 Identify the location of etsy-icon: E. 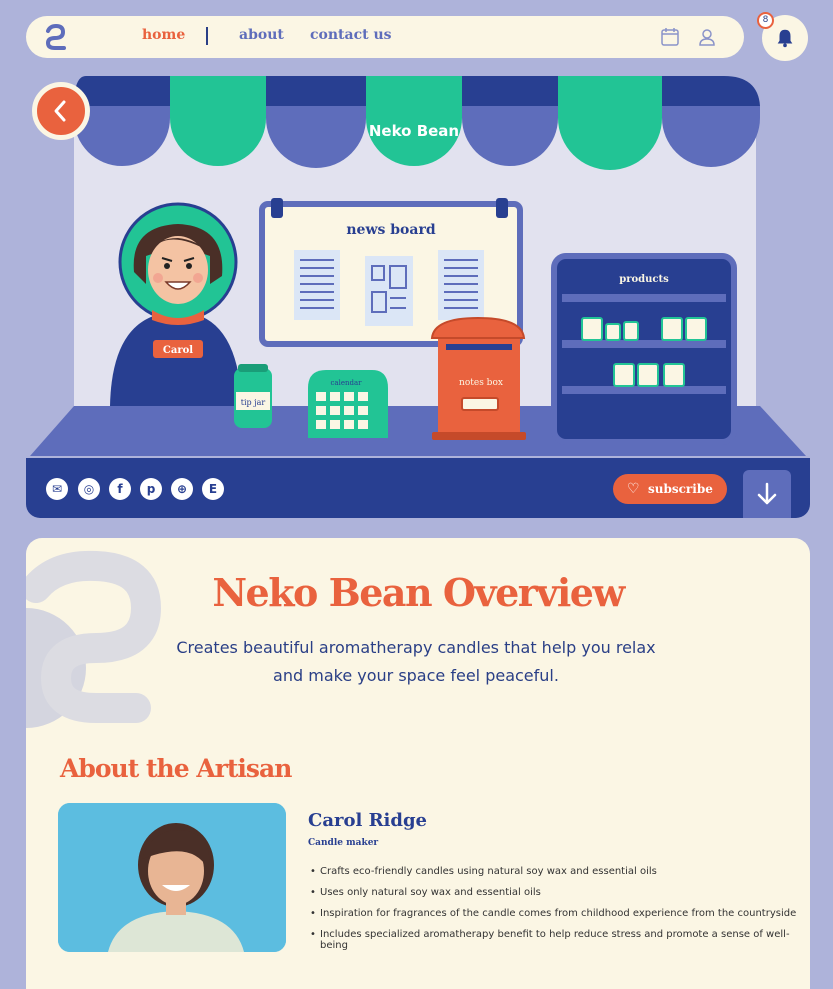
(213, 489).